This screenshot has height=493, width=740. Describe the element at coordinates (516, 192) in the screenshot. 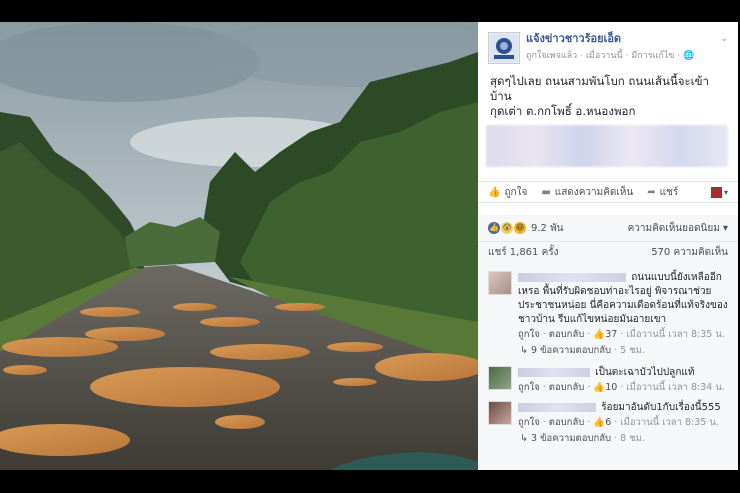

I see `like-label: ถูกใจ` at that location.